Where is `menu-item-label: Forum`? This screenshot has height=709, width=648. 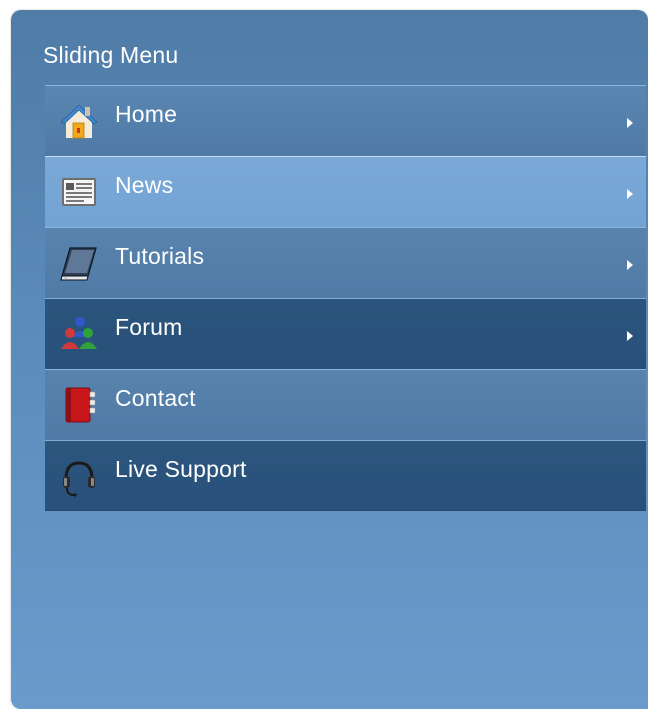 menu-item-label: Forum is located at coordinates (149, 327).